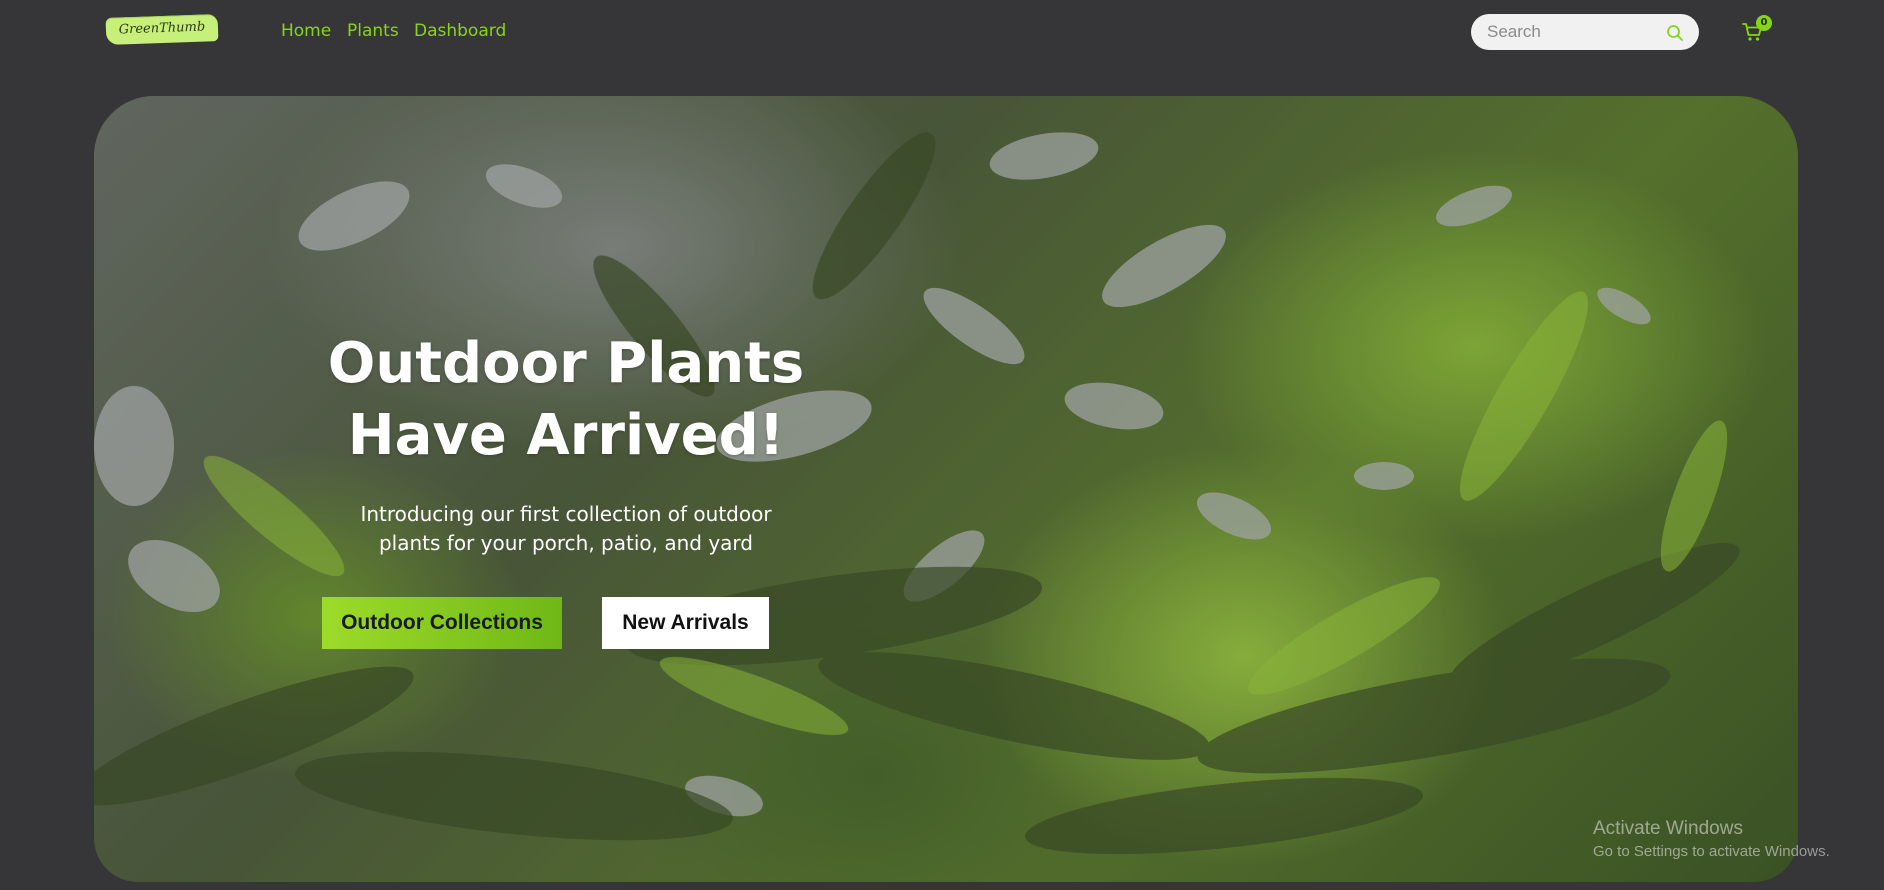 This screenshot has height=890, width=1884. What do you see at coordinates (566, 400) in the screenshot?
I see `hero-title: Outdoor Plants Have Arrived!` at bounding box center [566, 400].